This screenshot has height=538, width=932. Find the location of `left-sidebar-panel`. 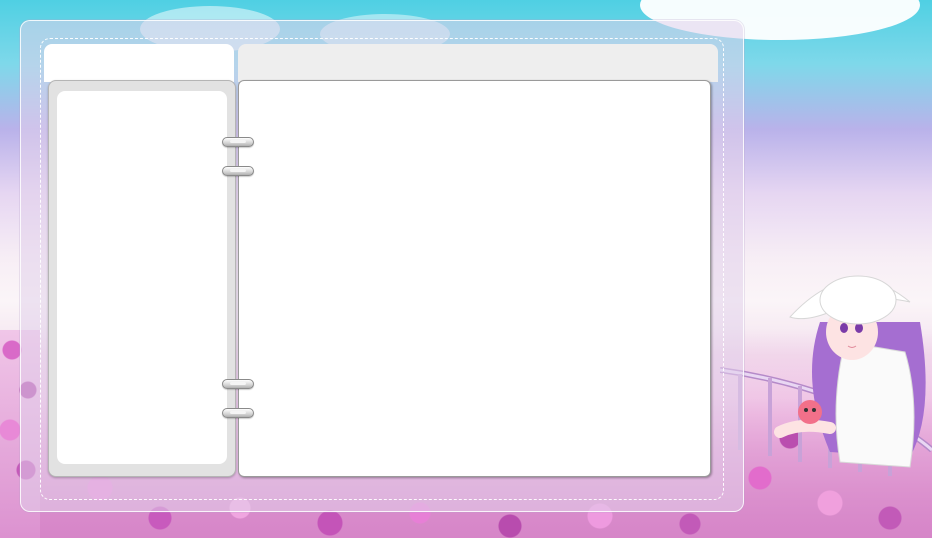

left-sidebar-panel is located at coordinates (142, 278).